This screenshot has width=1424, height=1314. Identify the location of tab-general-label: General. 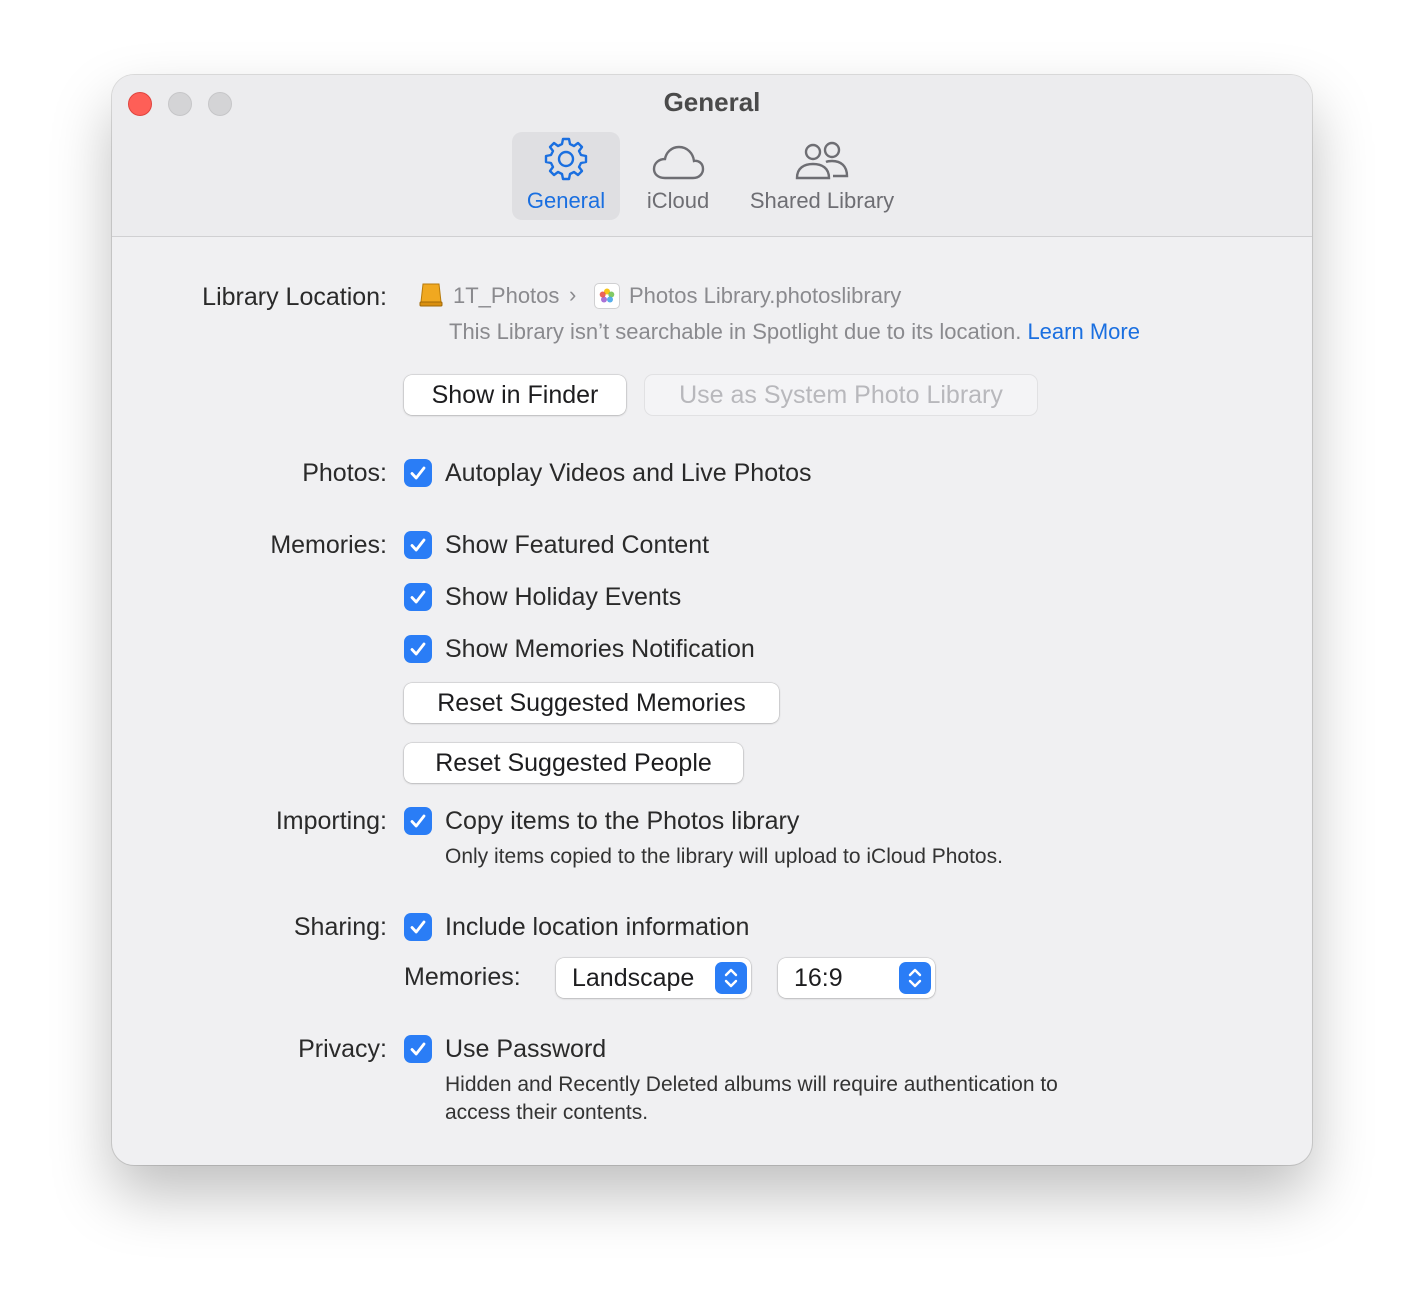
(566, 200).